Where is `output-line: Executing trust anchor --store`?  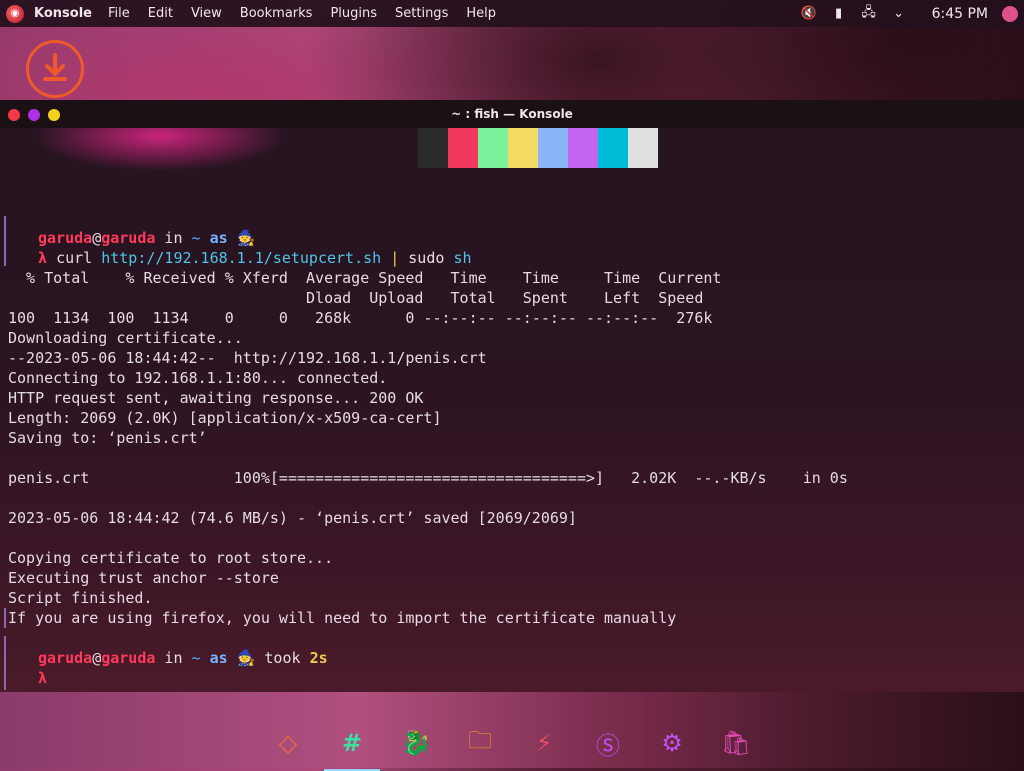 output-line: Executing trust anchor --store is located at coordinates (143, 578).